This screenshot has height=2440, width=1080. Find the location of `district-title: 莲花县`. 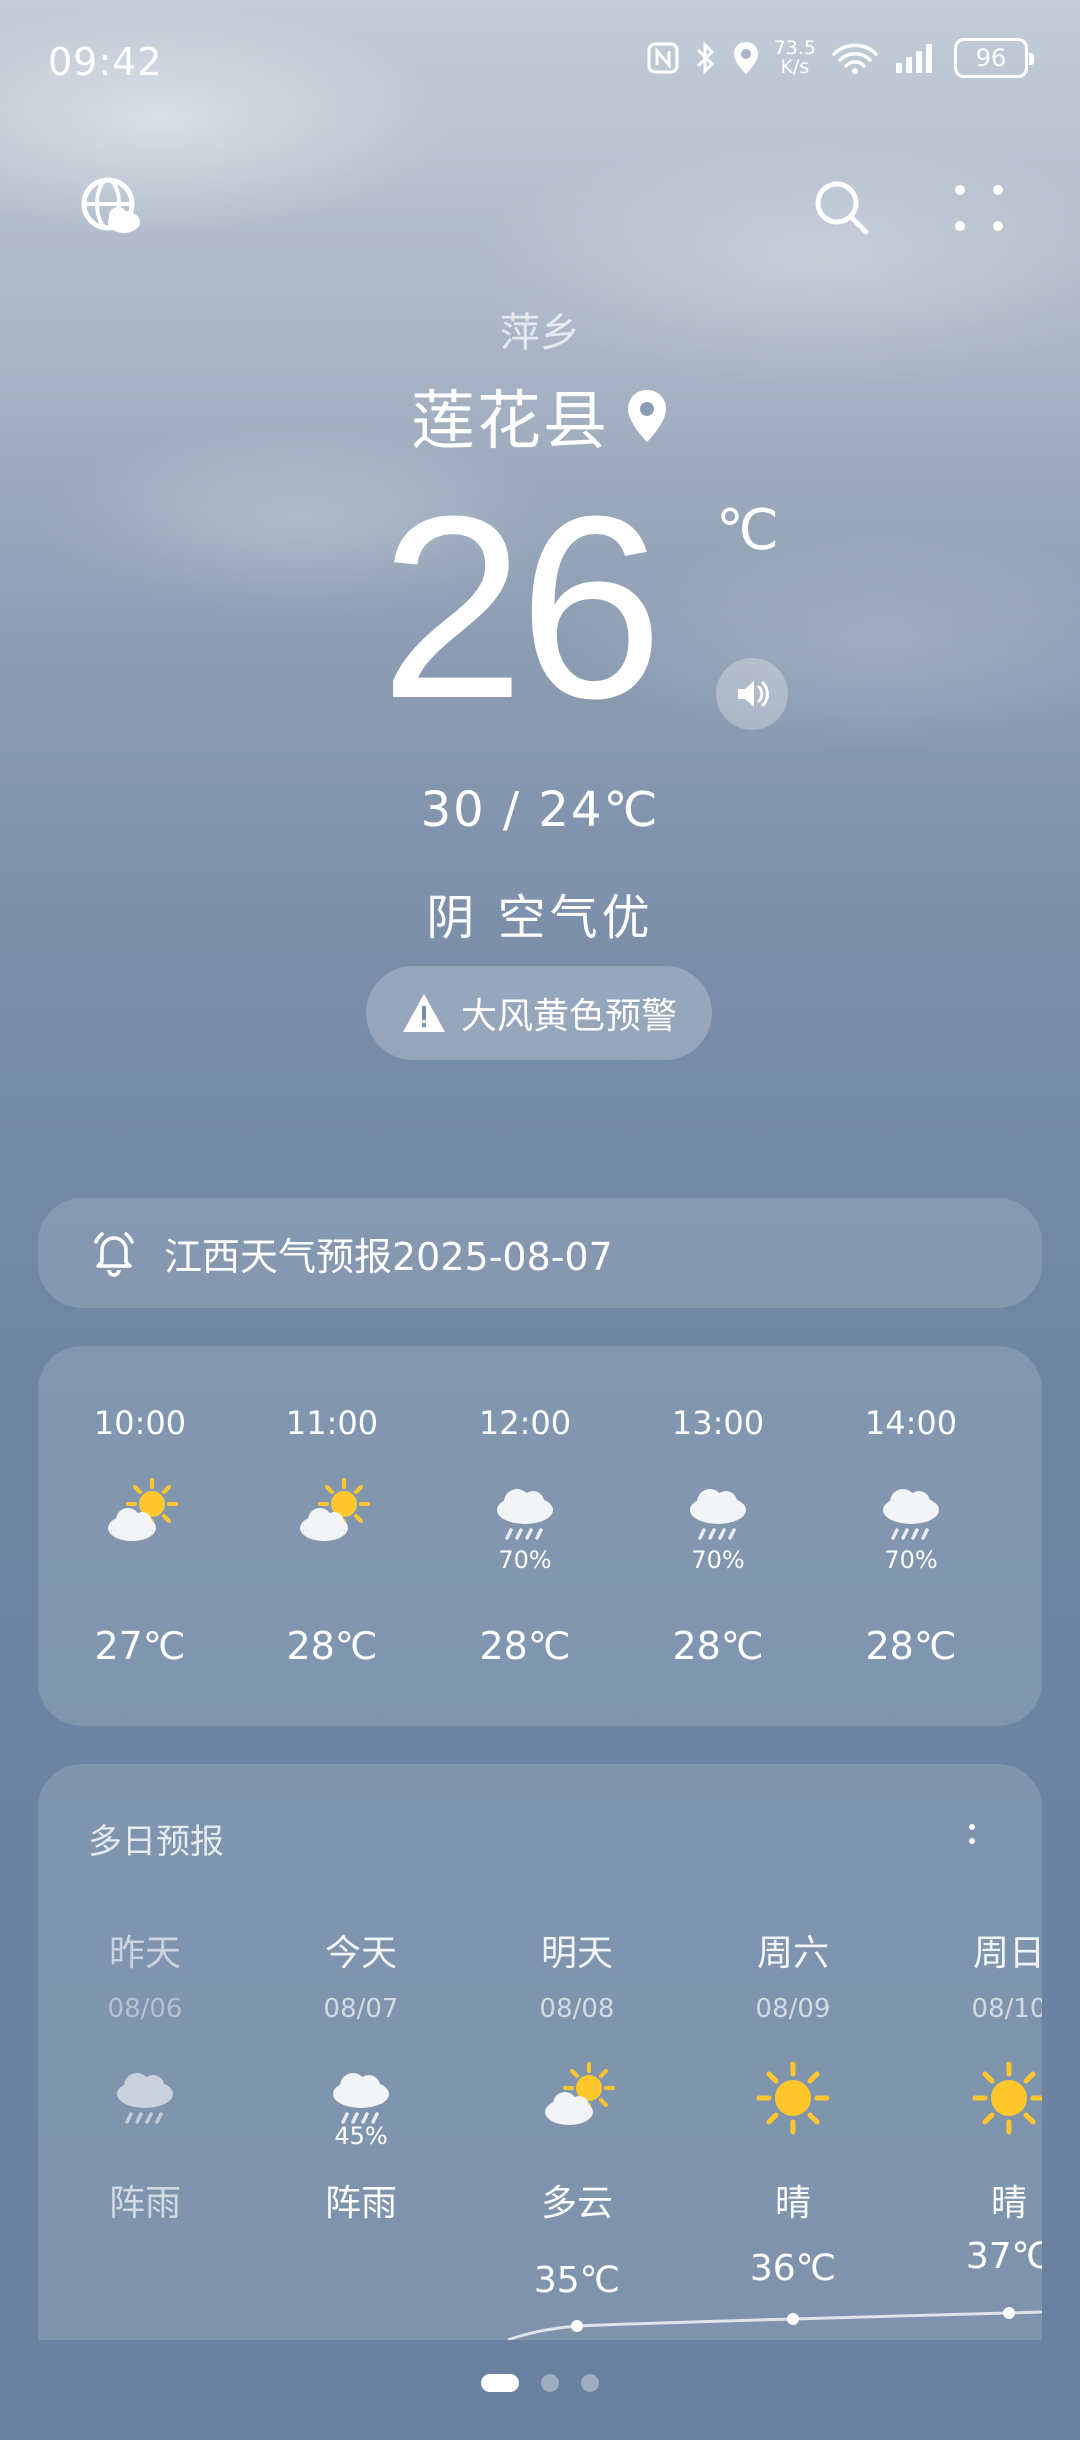

district-title: 莲花县 is located at coordinates (540, 416).